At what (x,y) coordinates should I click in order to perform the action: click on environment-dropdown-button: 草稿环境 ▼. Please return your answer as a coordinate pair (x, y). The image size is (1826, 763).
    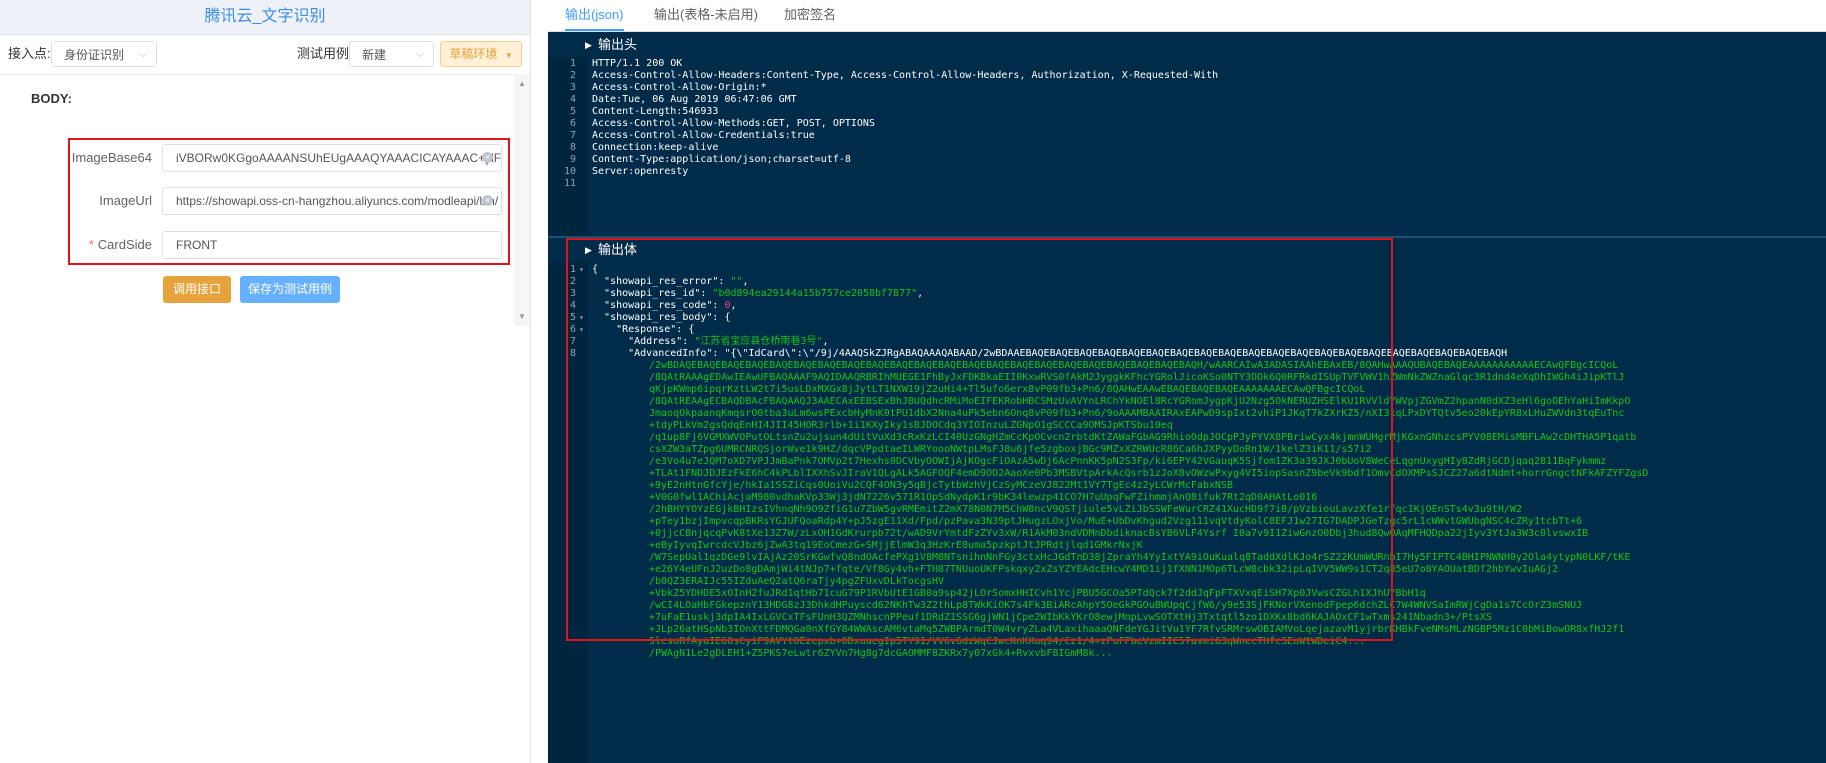
    Looking at the image, I should click on (481, 54).